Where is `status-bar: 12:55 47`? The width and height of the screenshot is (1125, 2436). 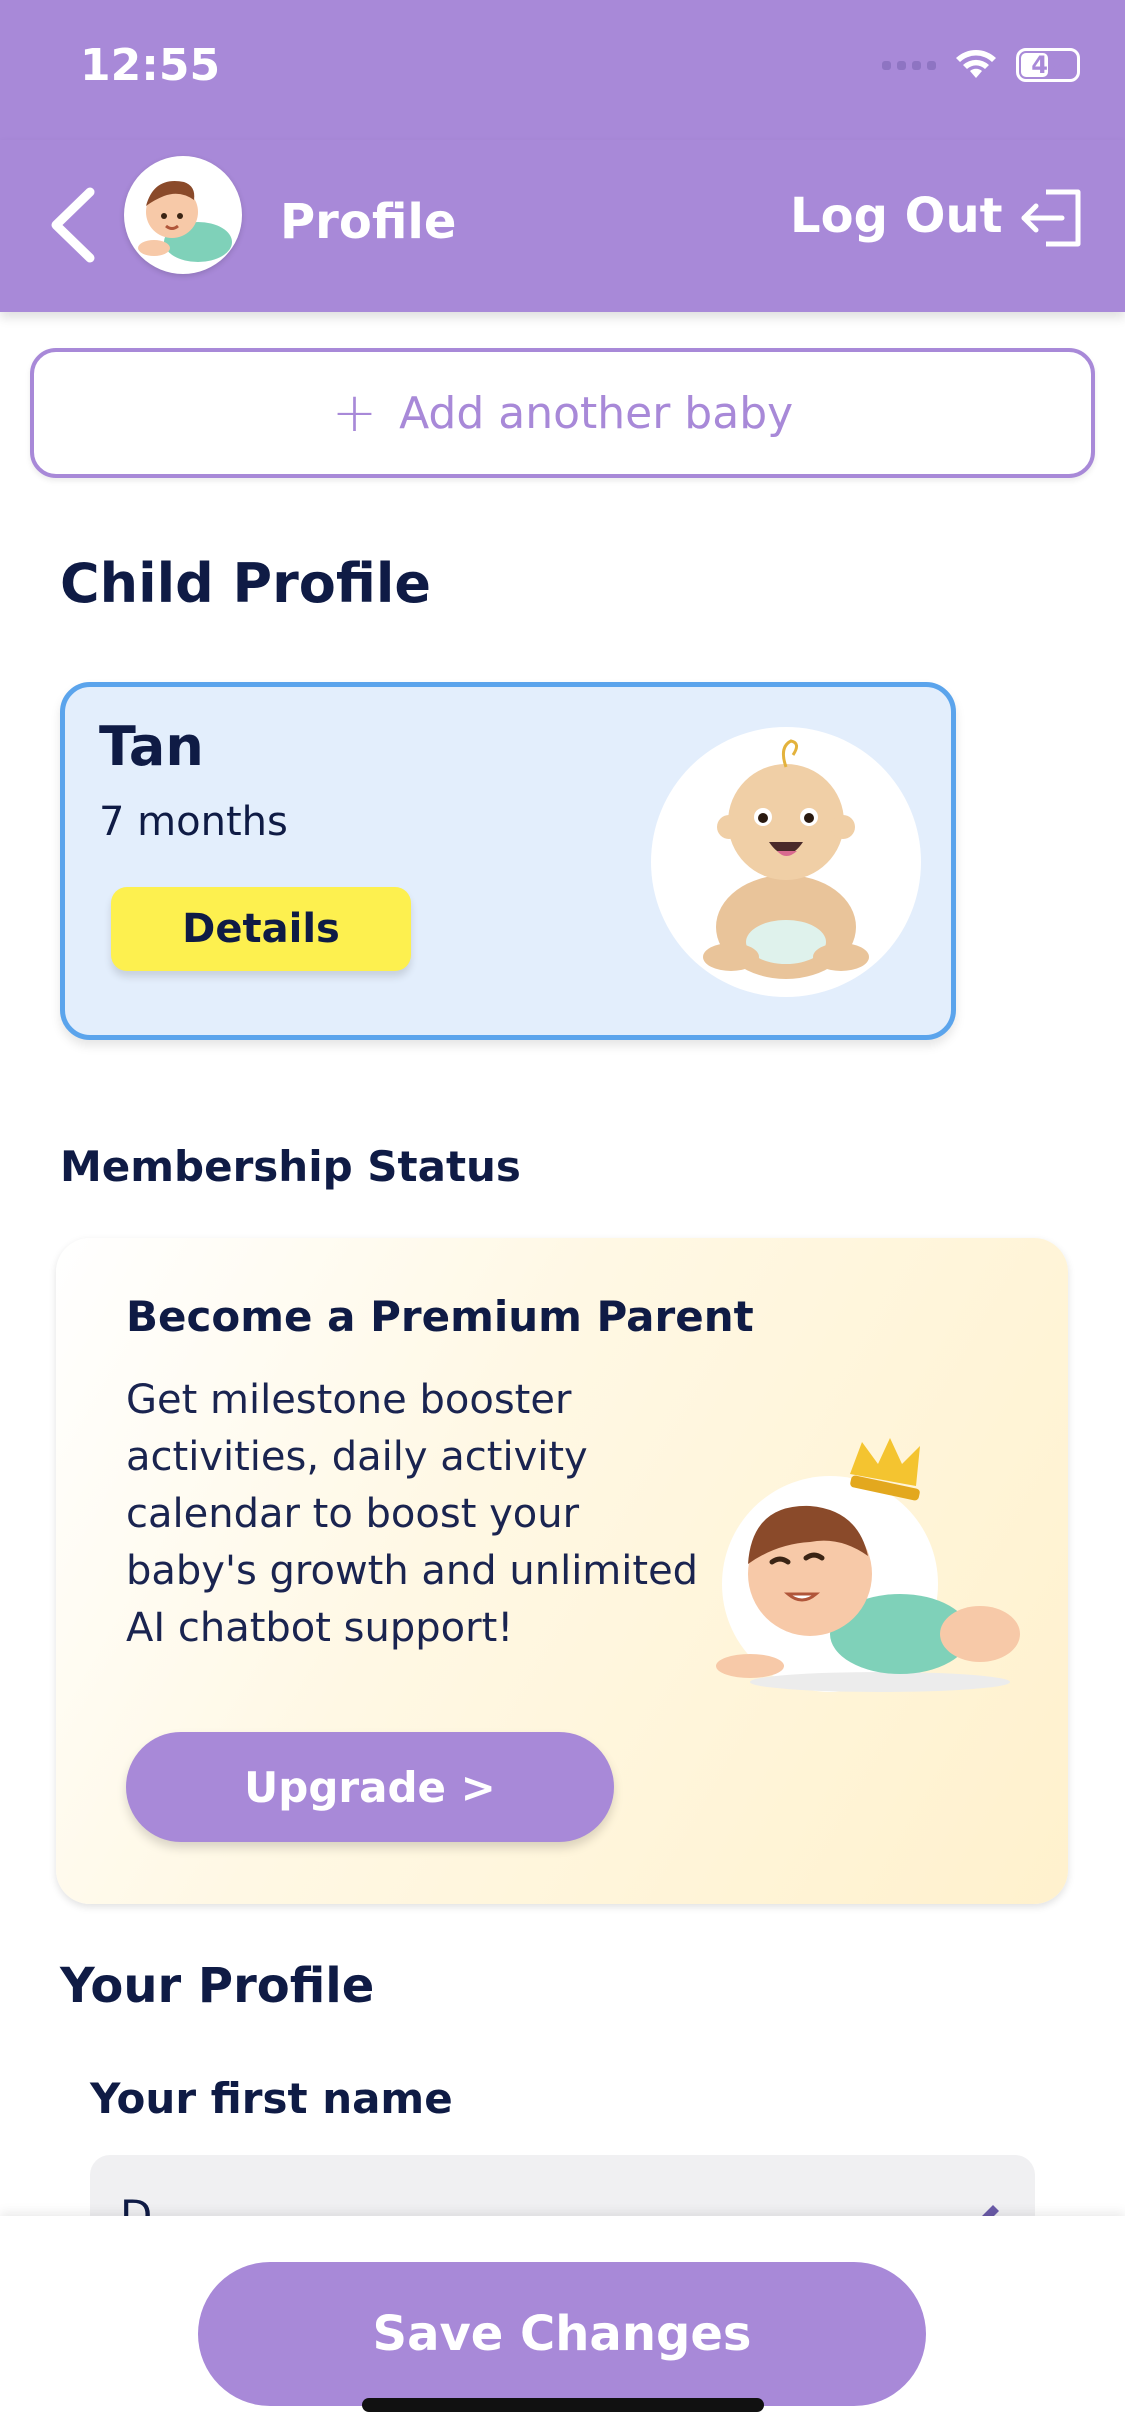 status-bar: 12:55 47 is located at coordinates (562, 70).